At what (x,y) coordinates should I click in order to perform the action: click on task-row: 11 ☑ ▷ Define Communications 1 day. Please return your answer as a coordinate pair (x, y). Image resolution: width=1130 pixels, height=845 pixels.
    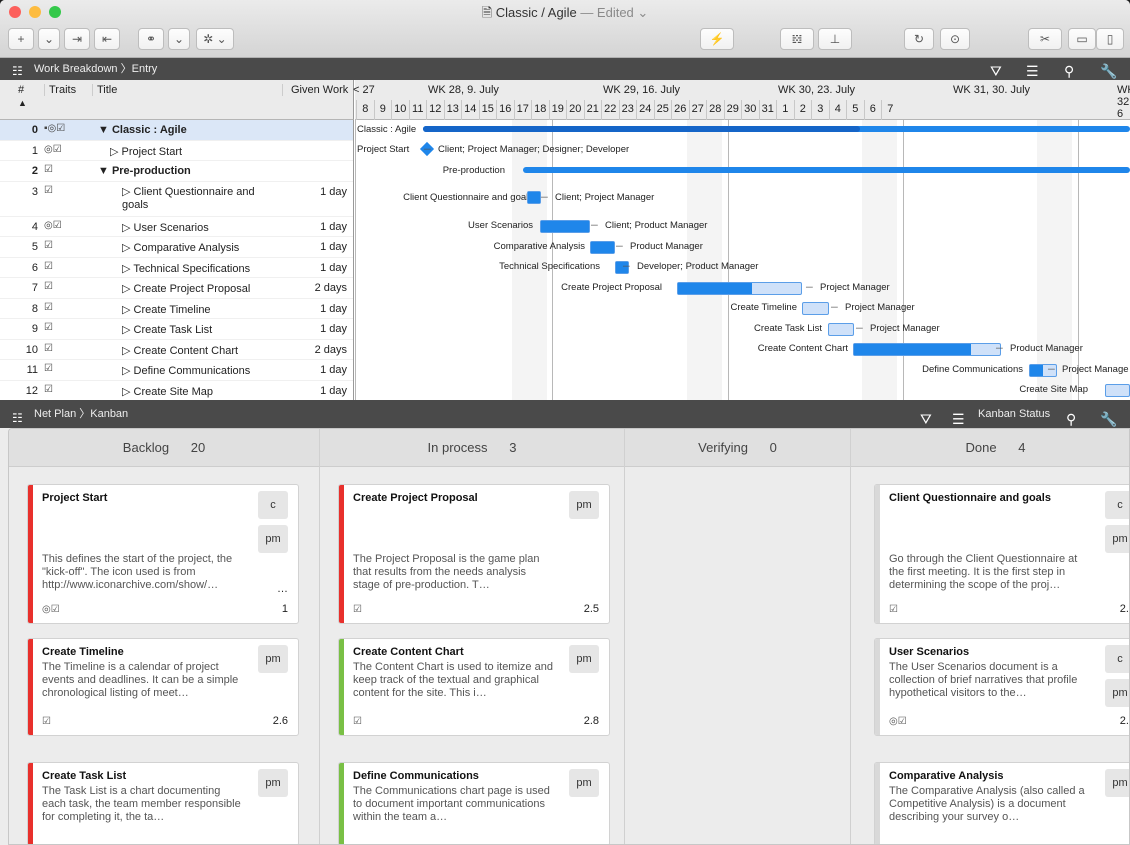
    Looking at the image, I should click on (176, 370).